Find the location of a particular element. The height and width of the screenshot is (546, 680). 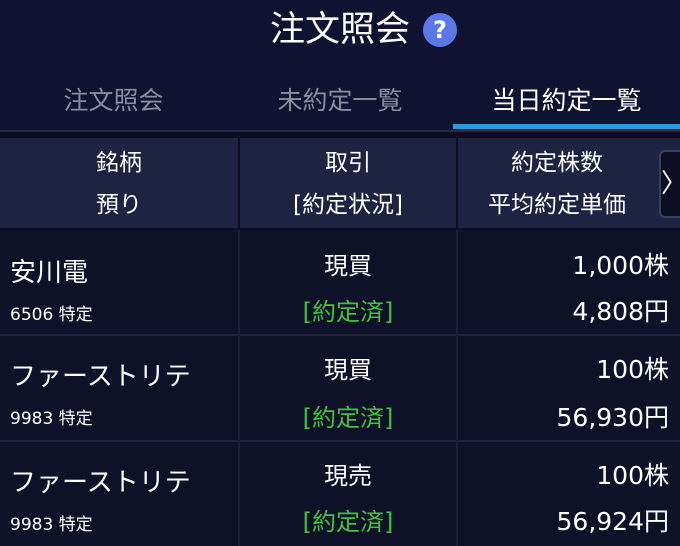

header-symbol-label: 銘柄 is located at coordinates (119, 163).